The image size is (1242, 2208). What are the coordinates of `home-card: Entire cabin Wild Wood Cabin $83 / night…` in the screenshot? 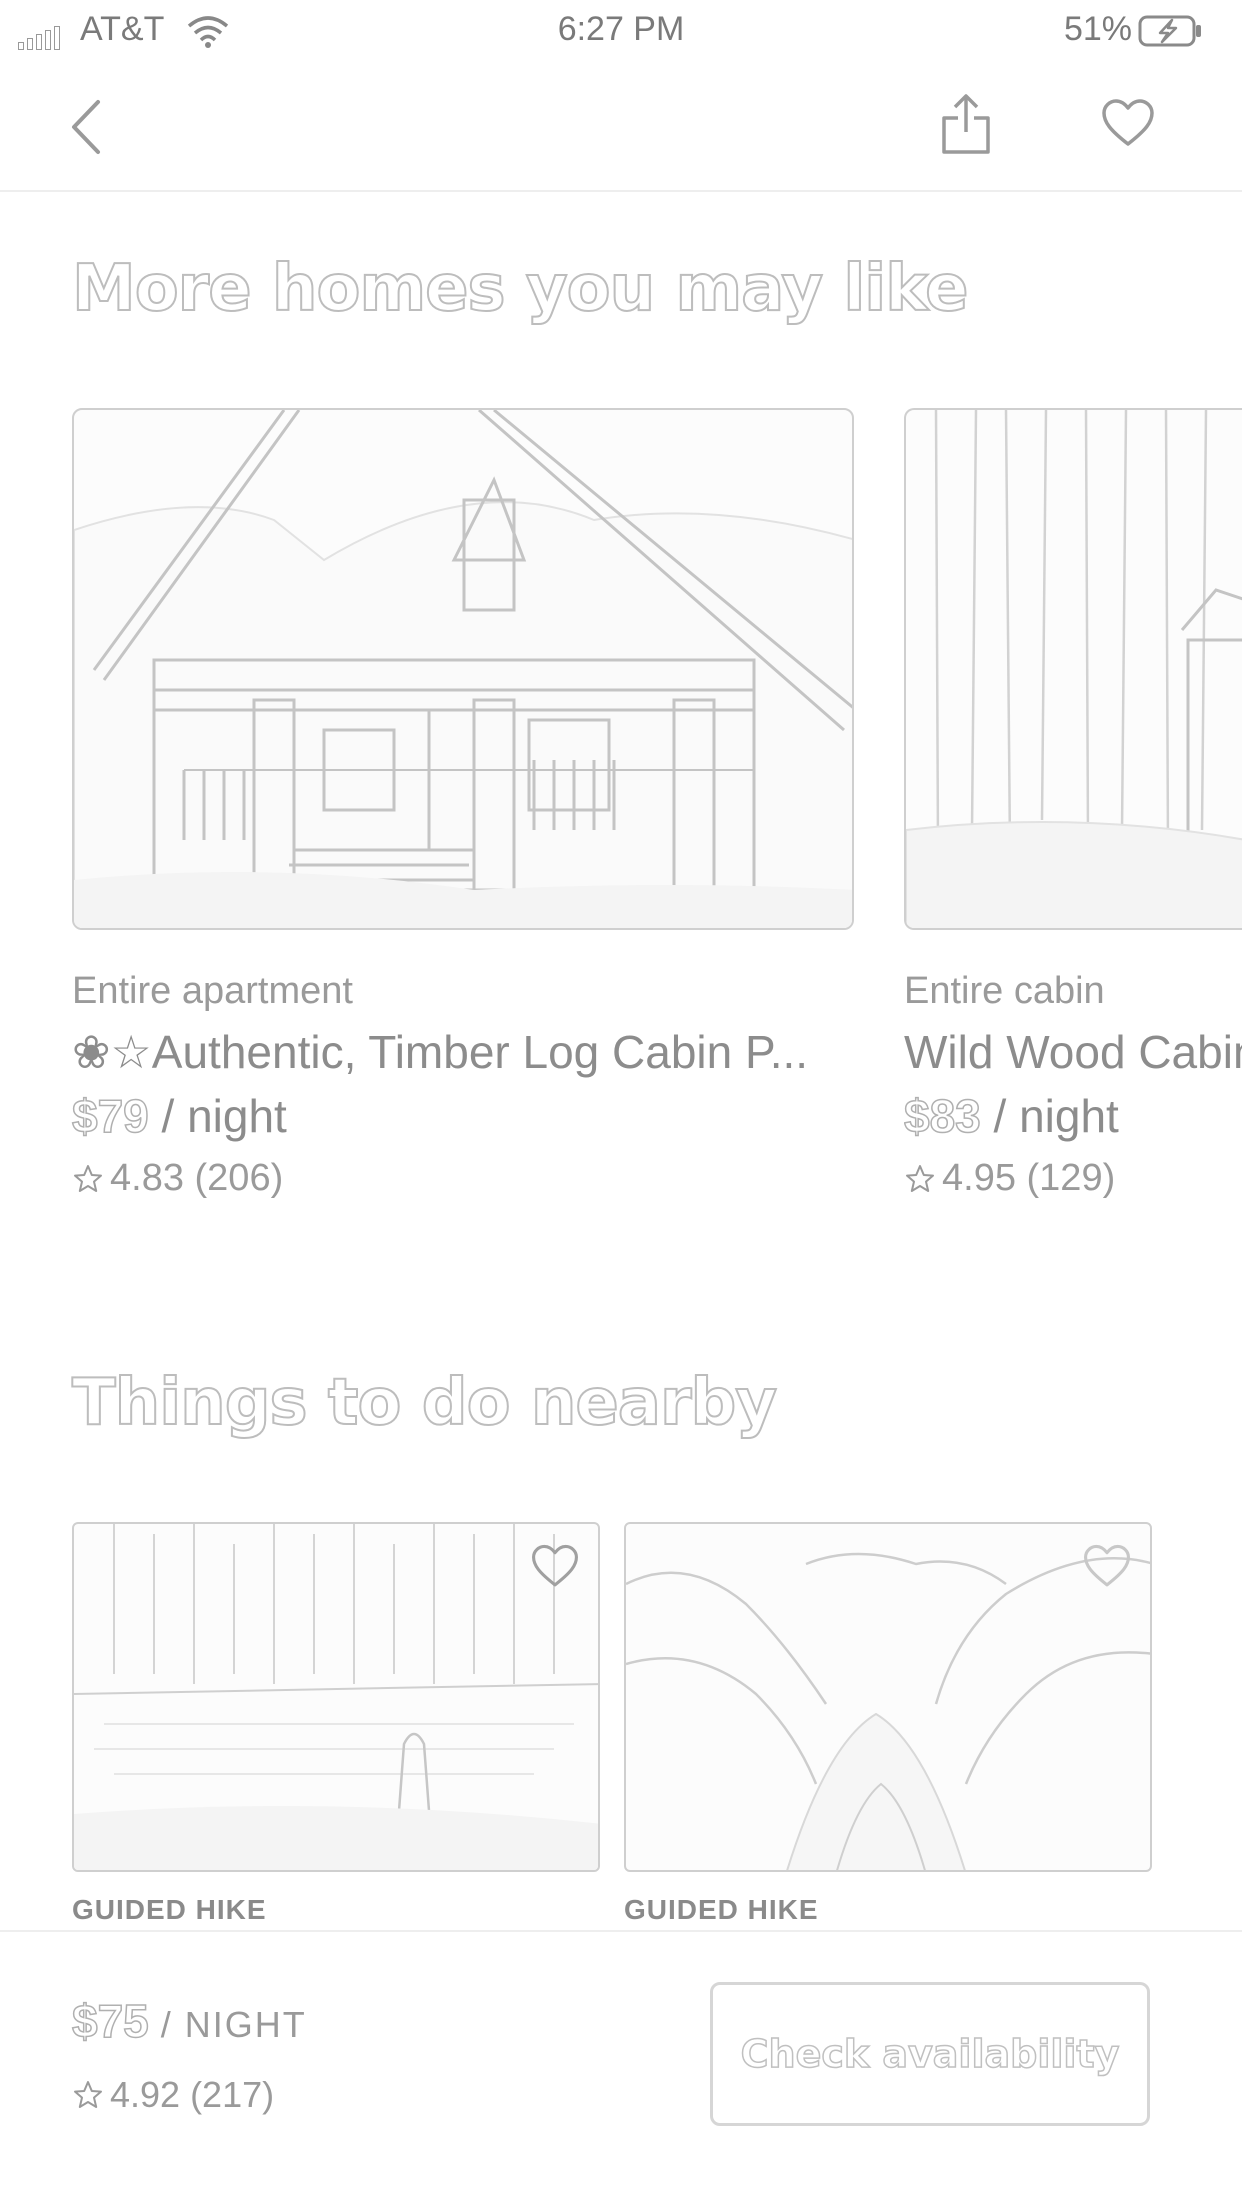 It's located at (1073, 804).